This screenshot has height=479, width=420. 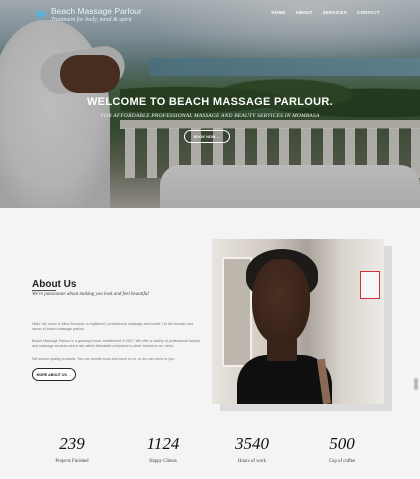 What do you see at coordinates (252, 461) in the screenshot?
I see `stat-label: Hours of work` at bounding box center [252, 461].